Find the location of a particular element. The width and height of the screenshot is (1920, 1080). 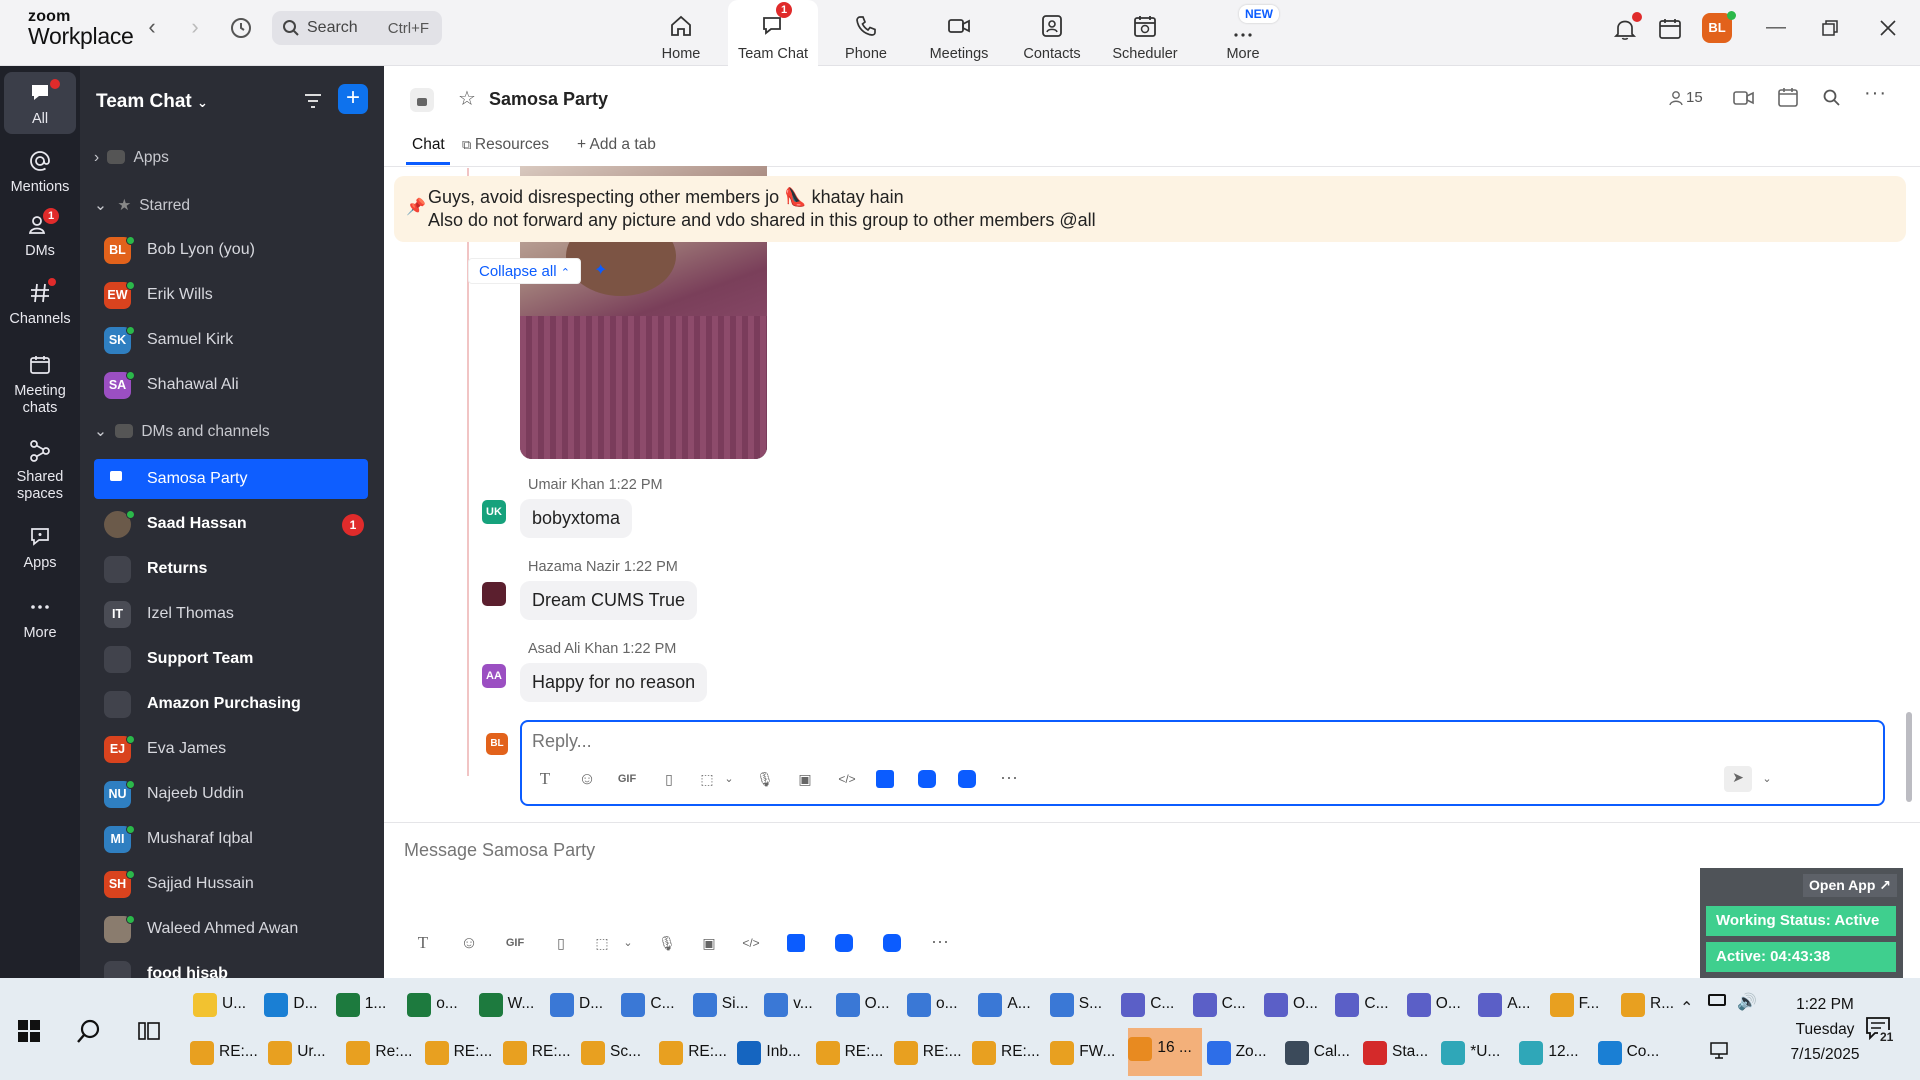

channel-title: Samosa Party is located at coordinates (548, 99).